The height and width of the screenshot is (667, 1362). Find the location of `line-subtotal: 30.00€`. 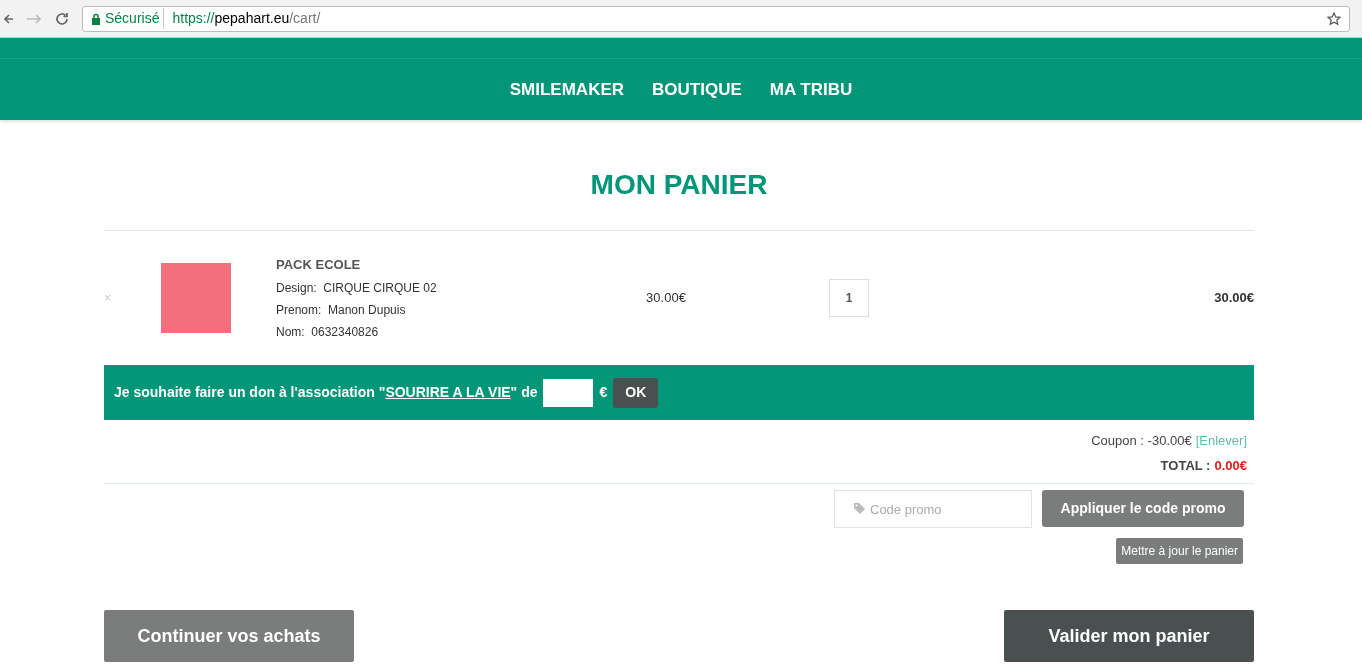

line-subtotal: 30.00€ is located at coordinates (1233, 298).